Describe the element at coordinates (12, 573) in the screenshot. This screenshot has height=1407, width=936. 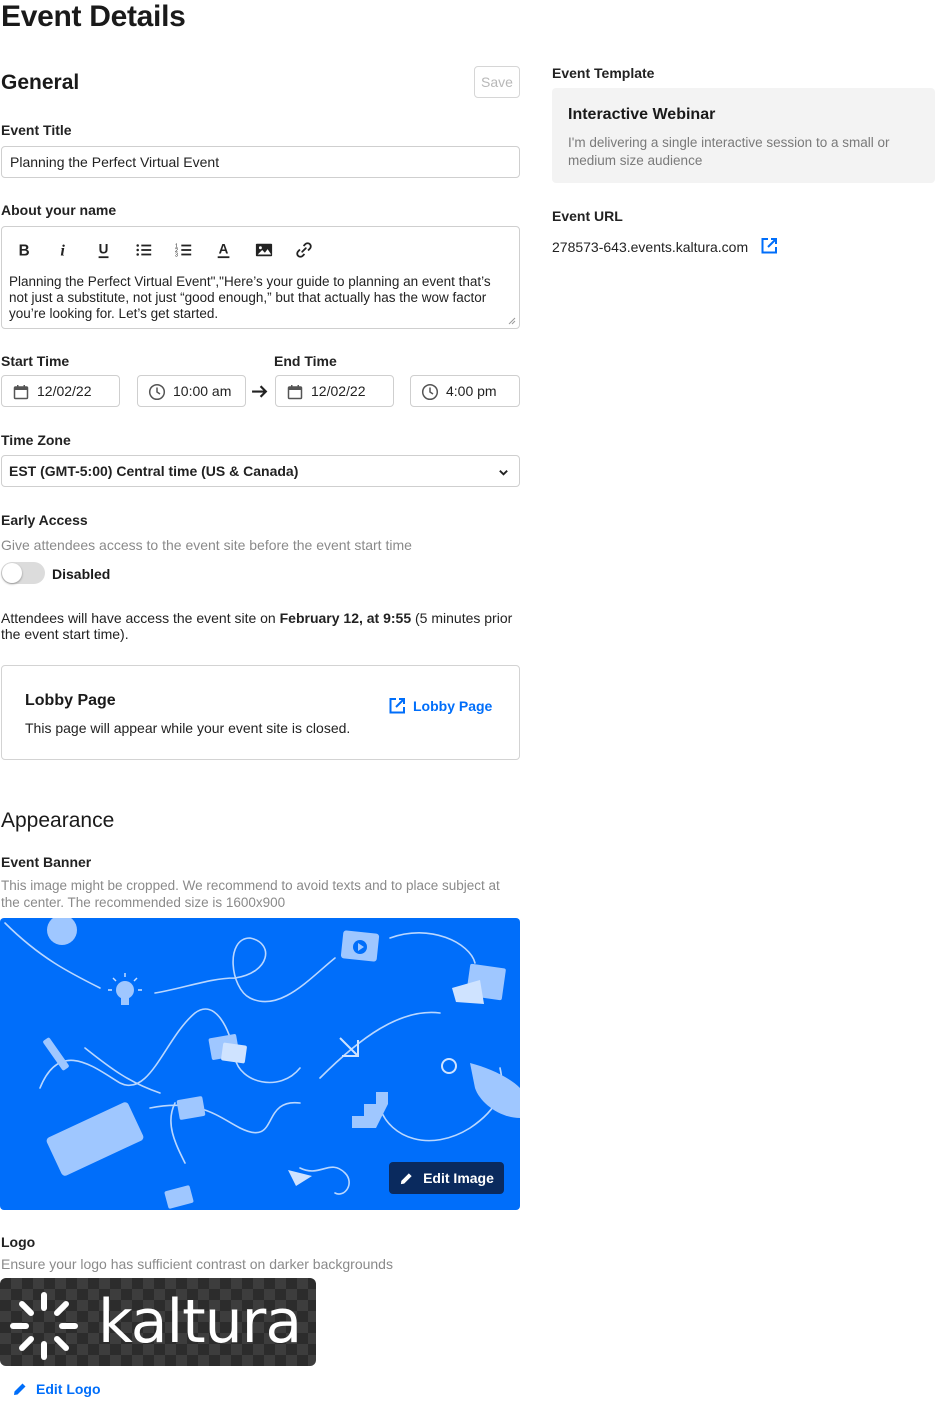
I see `toggle-knob` at that location.